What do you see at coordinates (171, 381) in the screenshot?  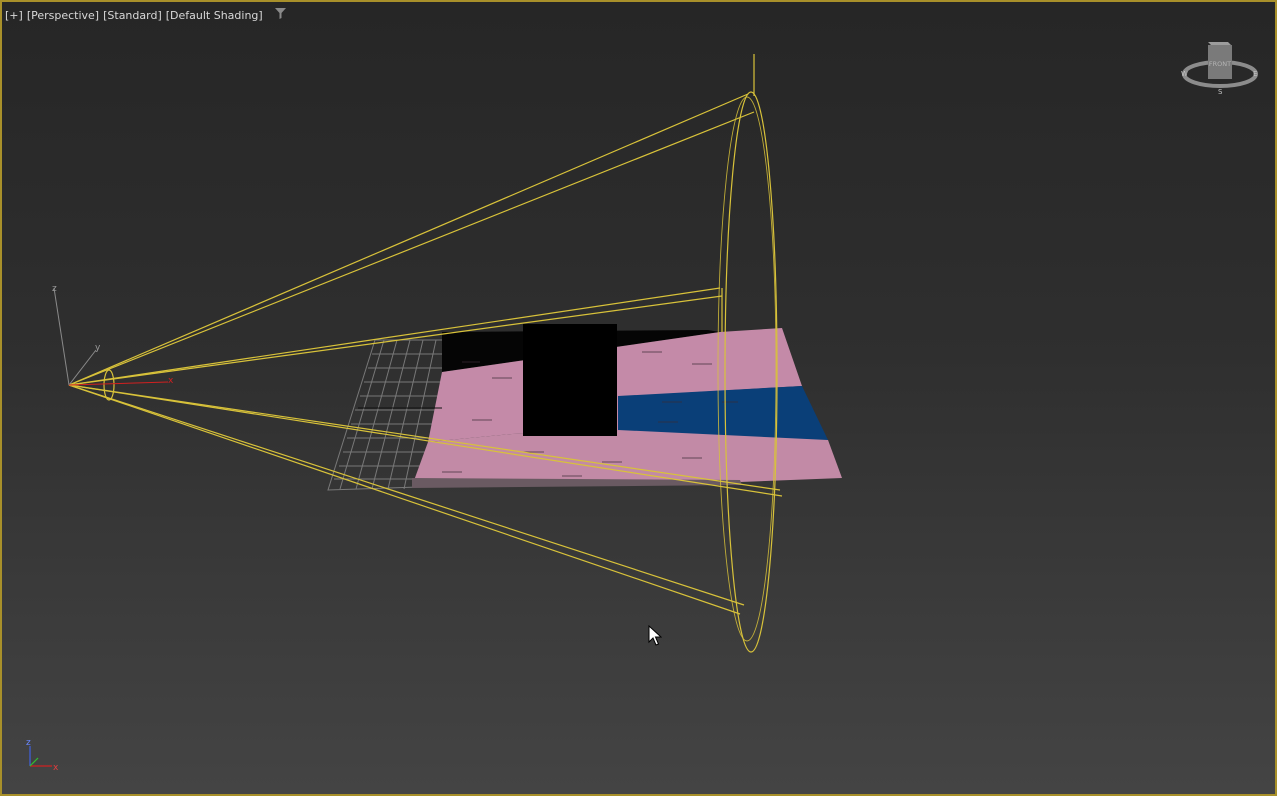 I see `gizmo-label-x: x` at bounding box center [171, 381].